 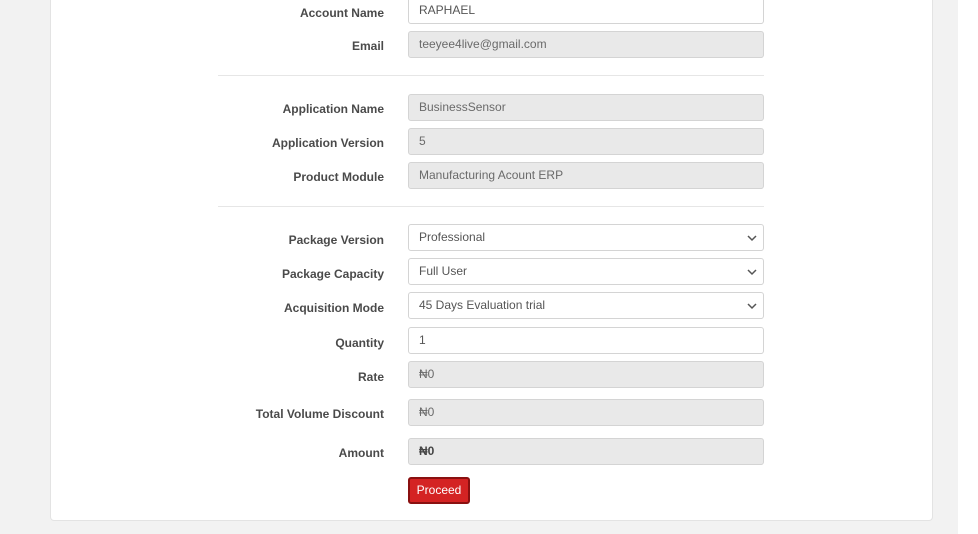 What do you see at coordinates (370, 377) in the screenshot?
I see `rate-label: Rate` at bounding box center [370, 377].